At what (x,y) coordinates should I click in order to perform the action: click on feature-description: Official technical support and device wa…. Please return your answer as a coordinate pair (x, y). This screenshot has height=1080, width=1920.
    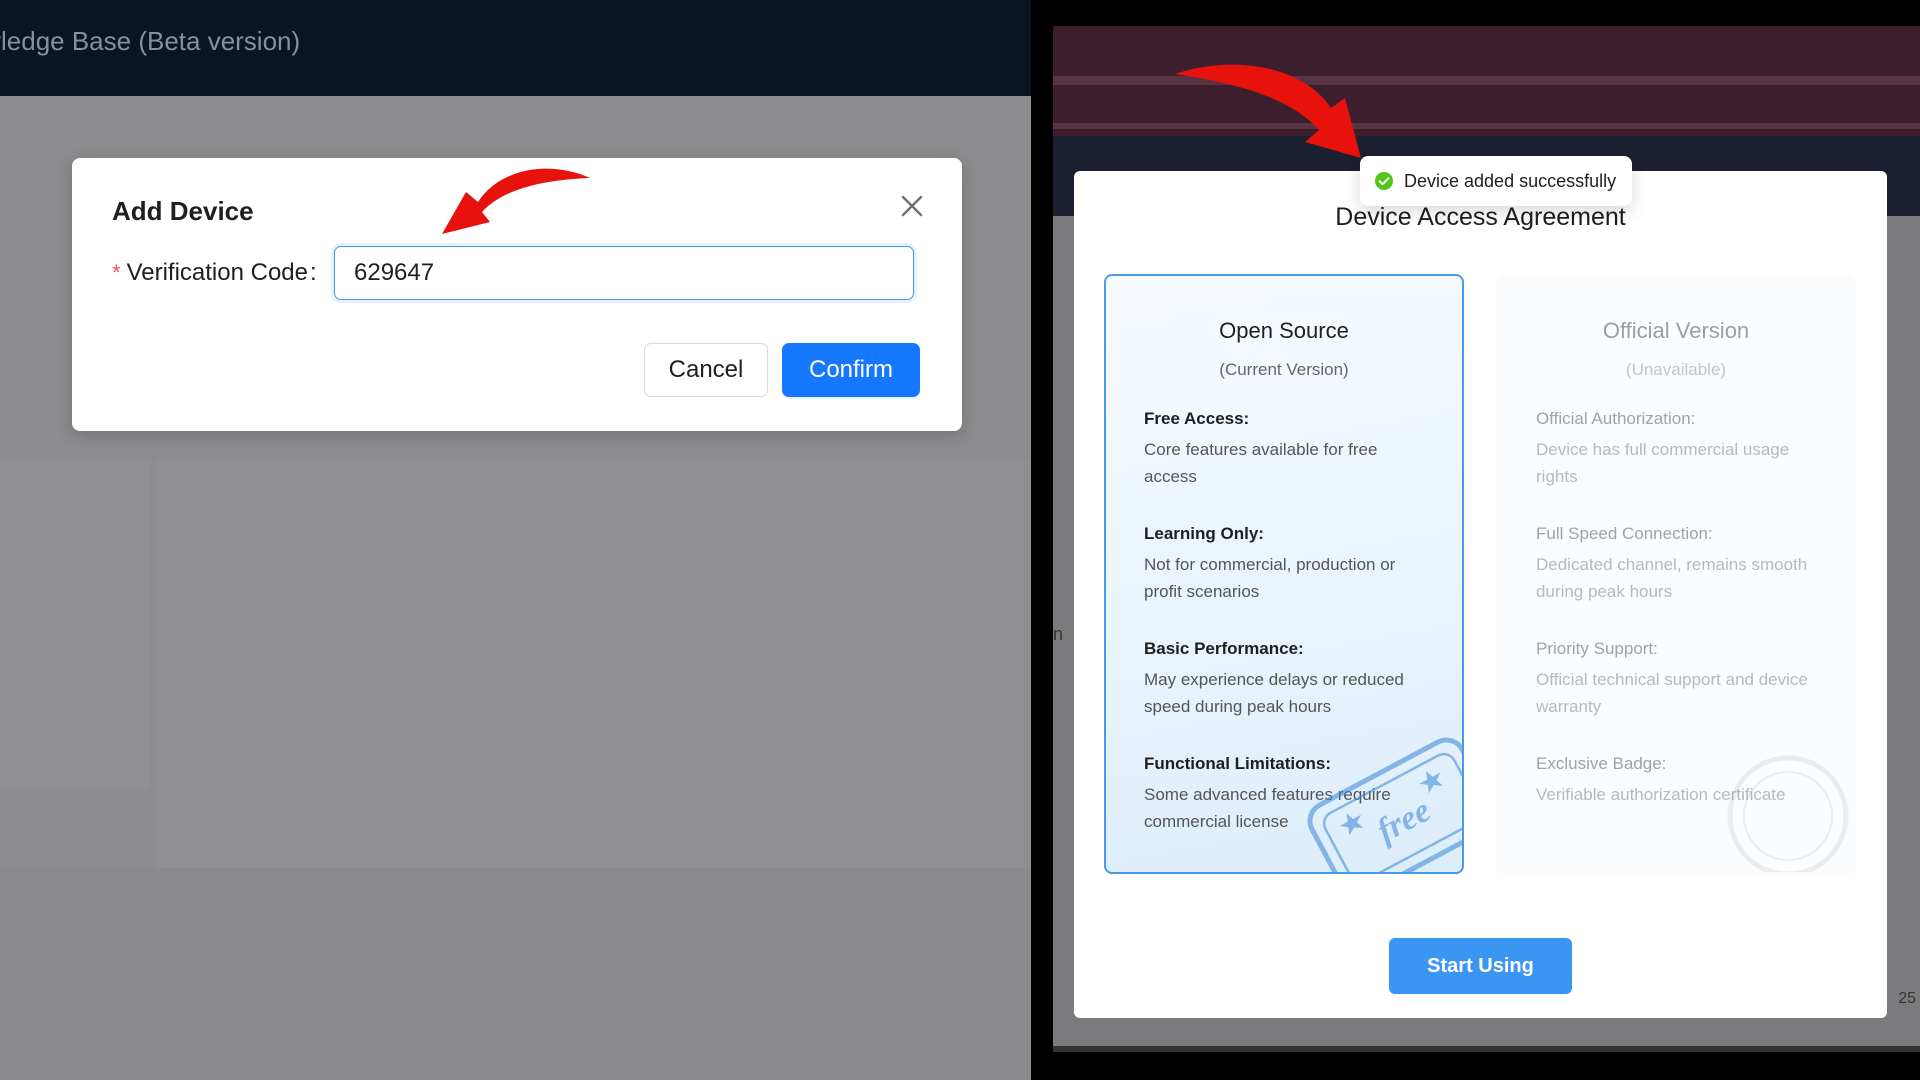
    Looking at the image, I should click on (1672, 693).